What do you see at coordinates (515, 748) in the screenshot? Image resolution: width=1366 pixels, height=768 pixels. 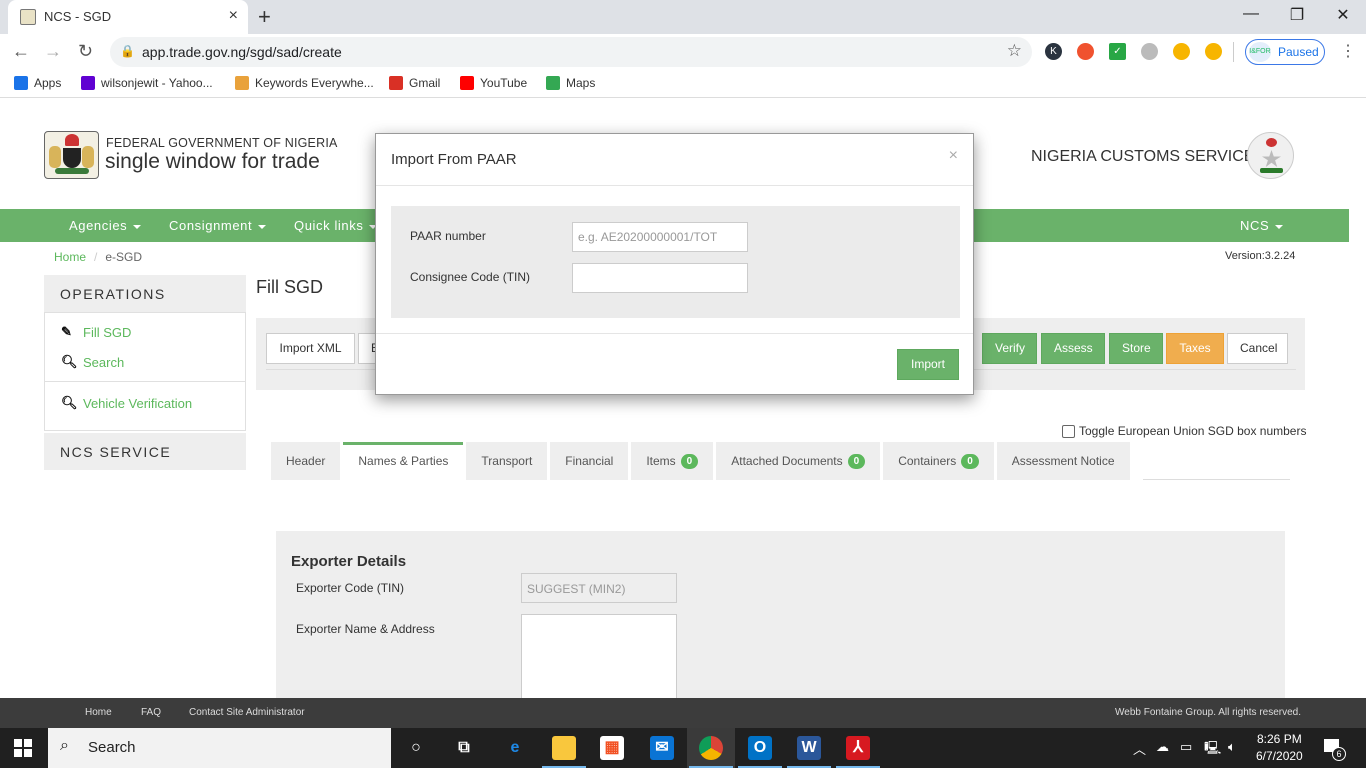 I see `edge-icon: e` at bounding box center [515, 748].